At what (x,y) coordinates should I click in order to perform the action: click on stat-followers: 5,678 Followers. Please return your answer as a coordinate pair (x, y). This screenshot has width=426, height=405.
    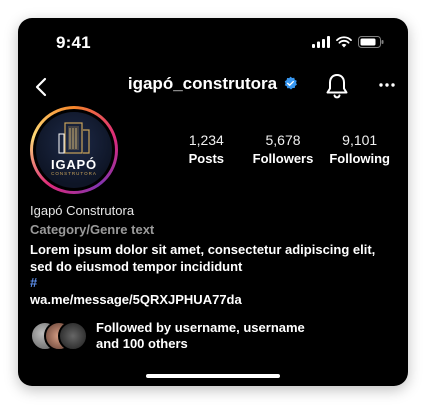
    Looking at the image, I should click on (283, 149).